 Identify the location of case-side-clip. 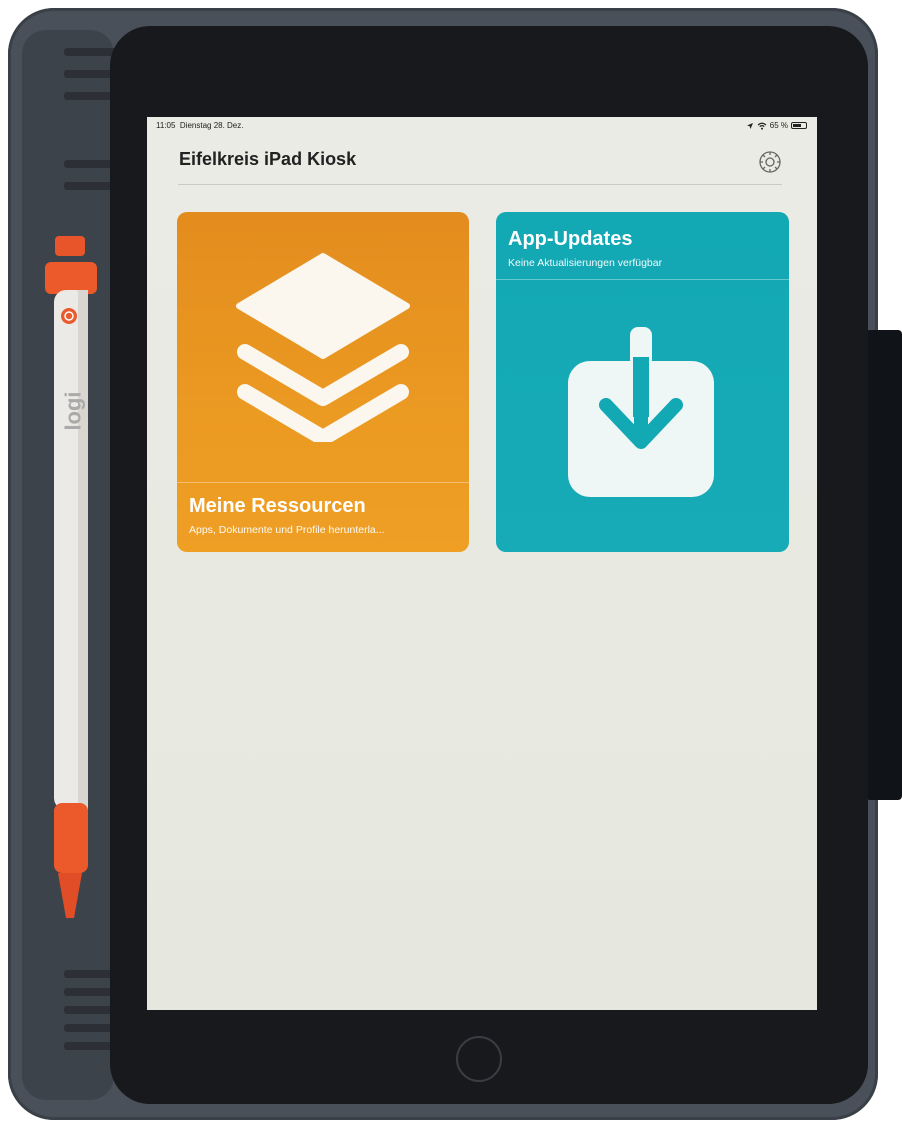
(884, 565).